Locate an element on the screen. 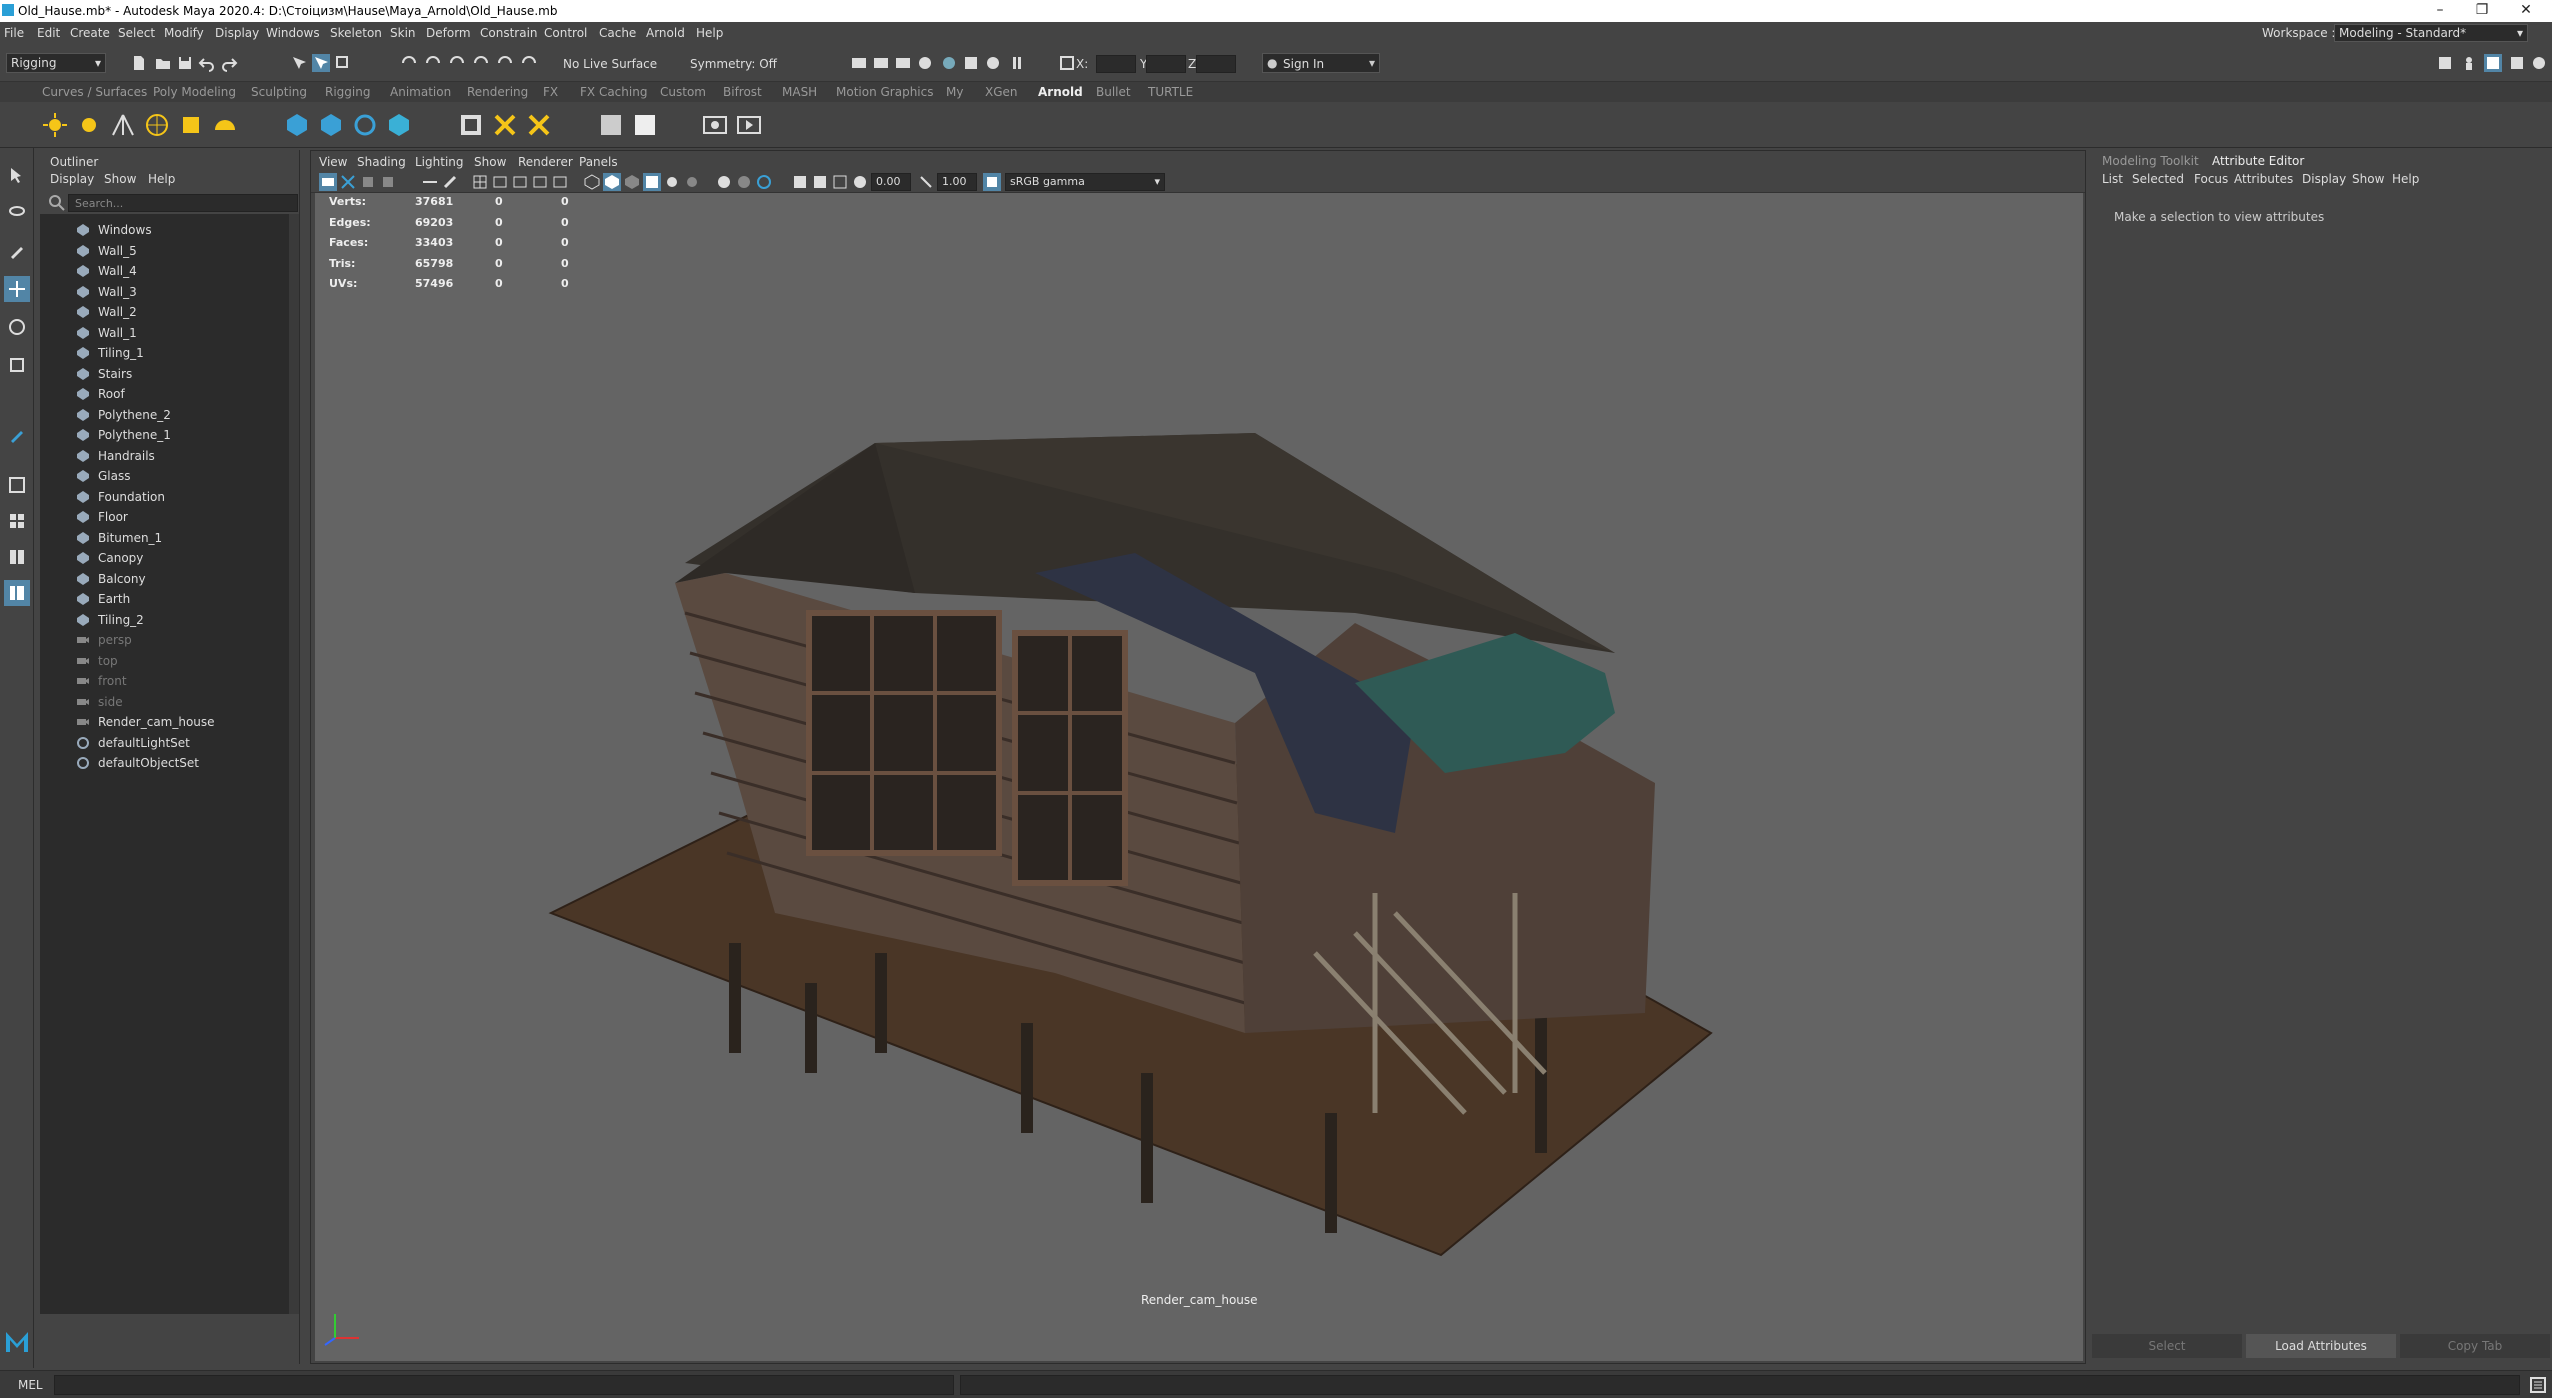 This screenshot has width=2552, height=1398. viewport-menu-renderer: Renderer is located at coordinates (545, 162).